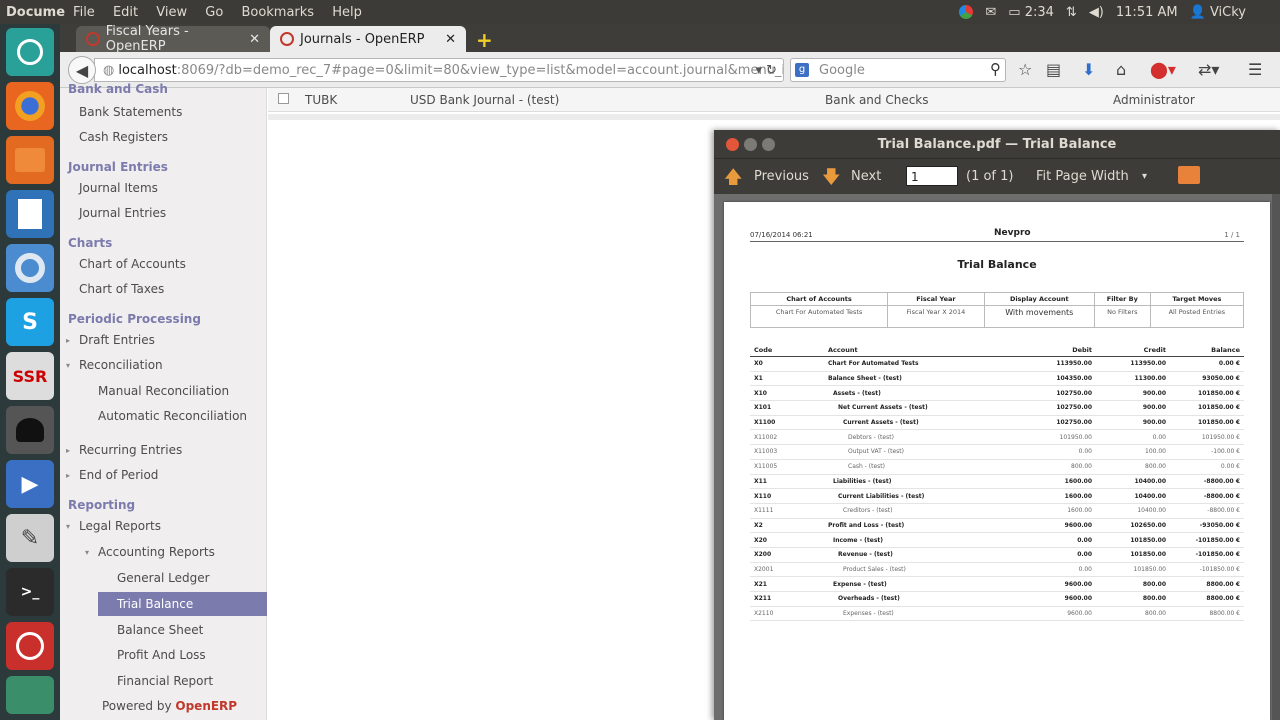 The width and height of the screenshot is (1280, 720). Describe the element at coordinates (484, 40) in the screenshot. I see `new-tab-icon: +` at that location.